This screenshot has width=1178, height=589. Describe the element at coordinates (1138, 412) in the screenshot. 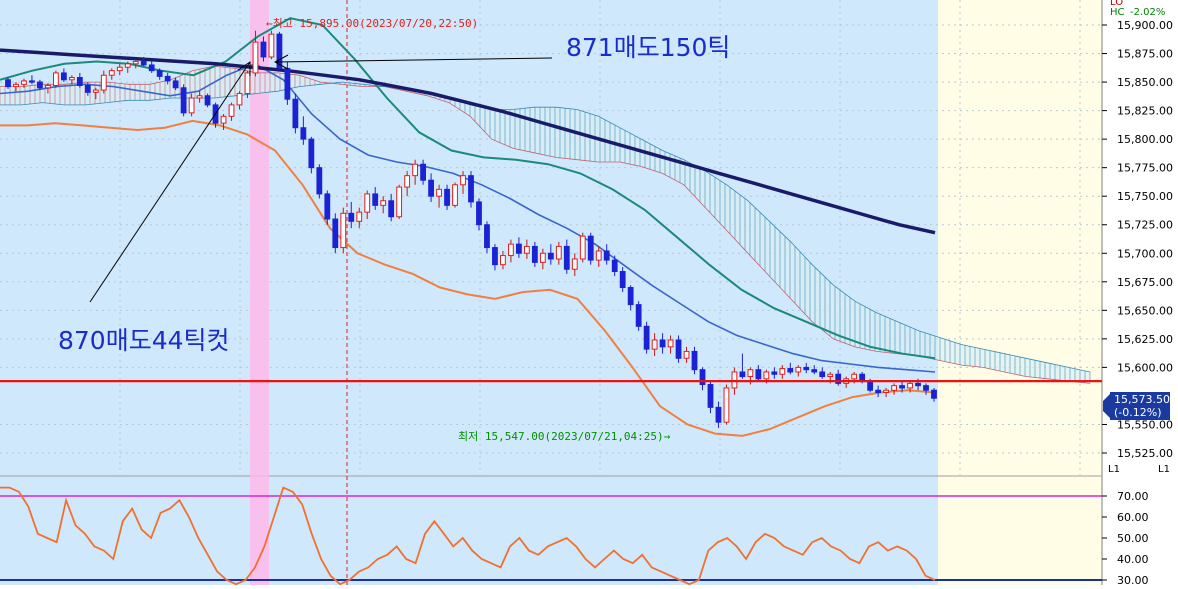

I see `current-price-change: (-0.12%)` at that location.